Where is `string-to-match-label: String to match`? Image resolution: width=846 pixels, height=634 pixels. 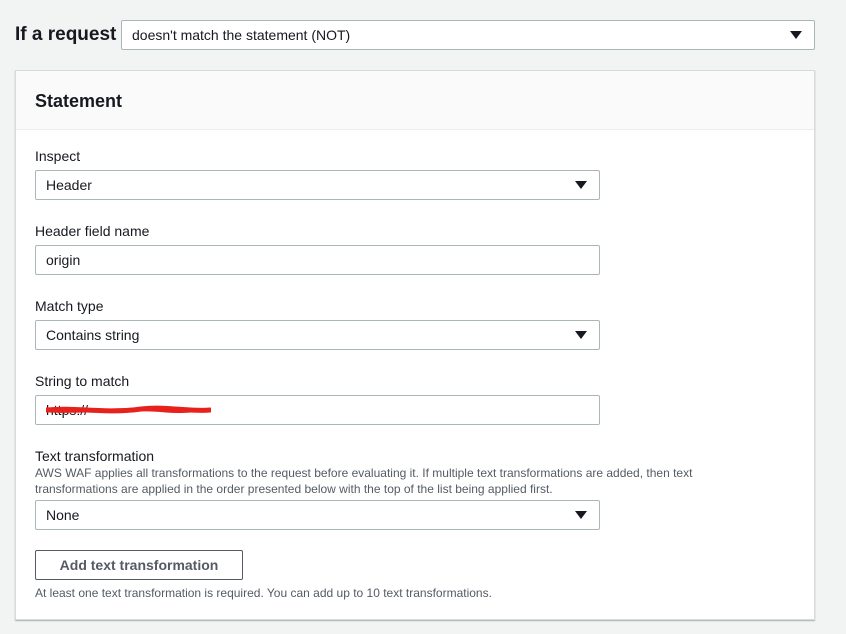
string-to-match-label: String to match is located at coordinates (82, 381).